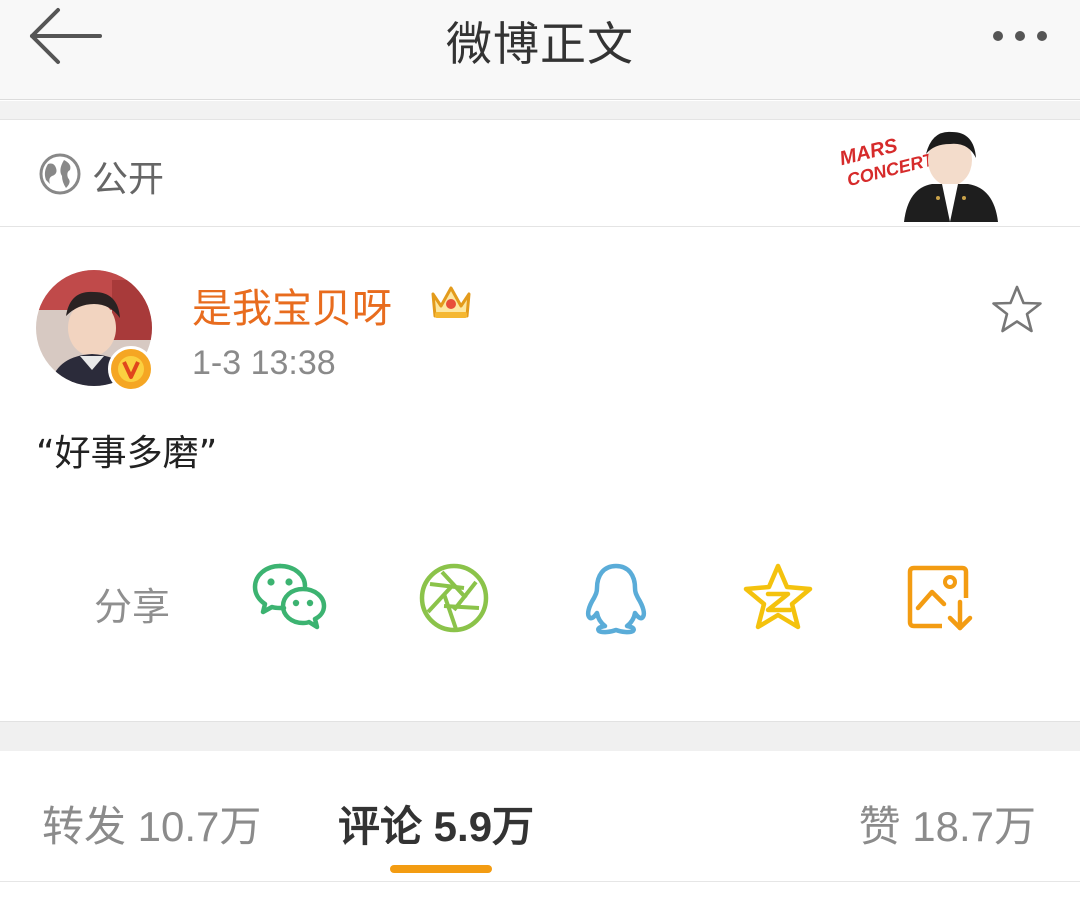  I want to click on interaction-tabs: 转发 10.7万 评论 5.9万 赞 18.7万, so click(540, 816).